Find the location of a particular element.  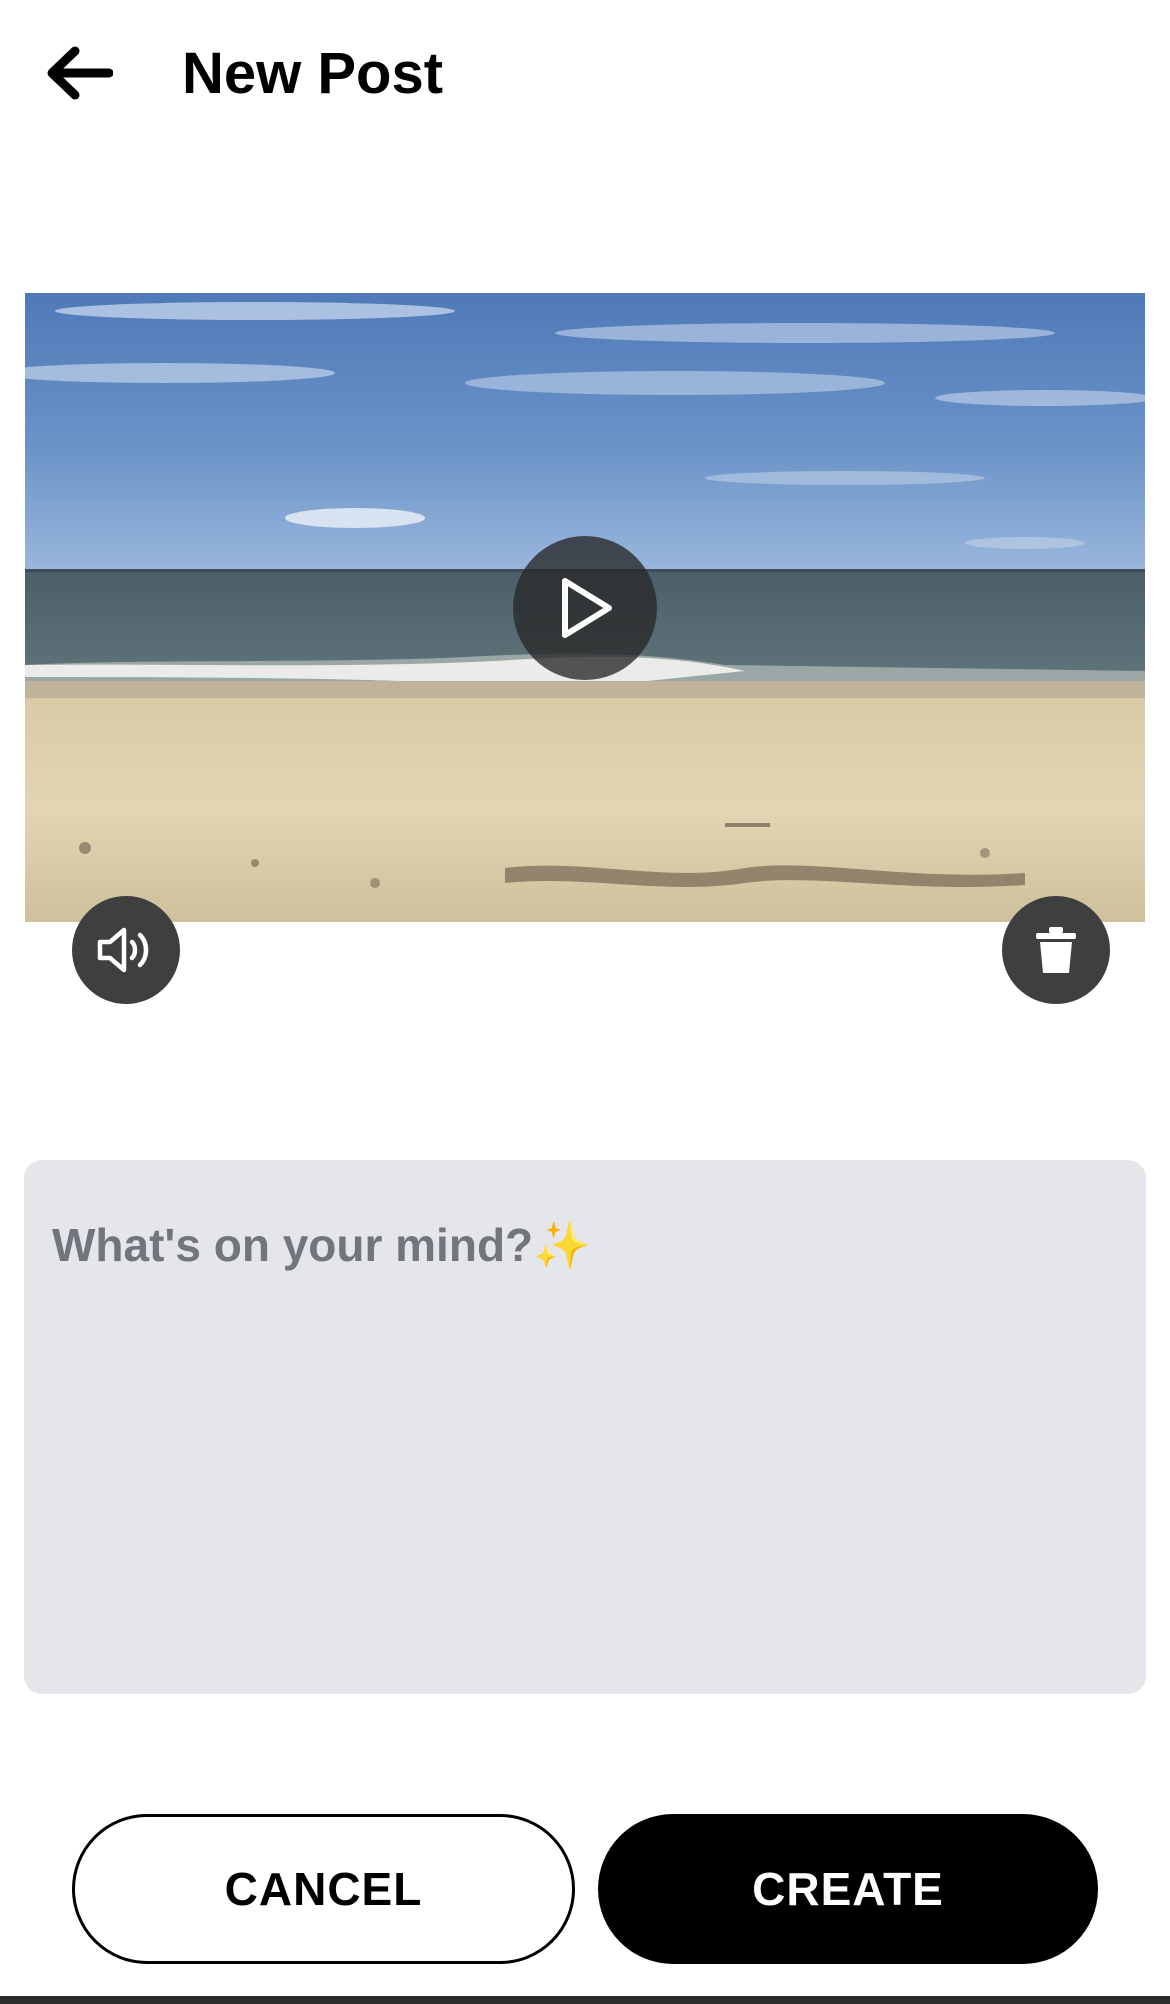

delete-media-button is located at coordinates (1056, 950).